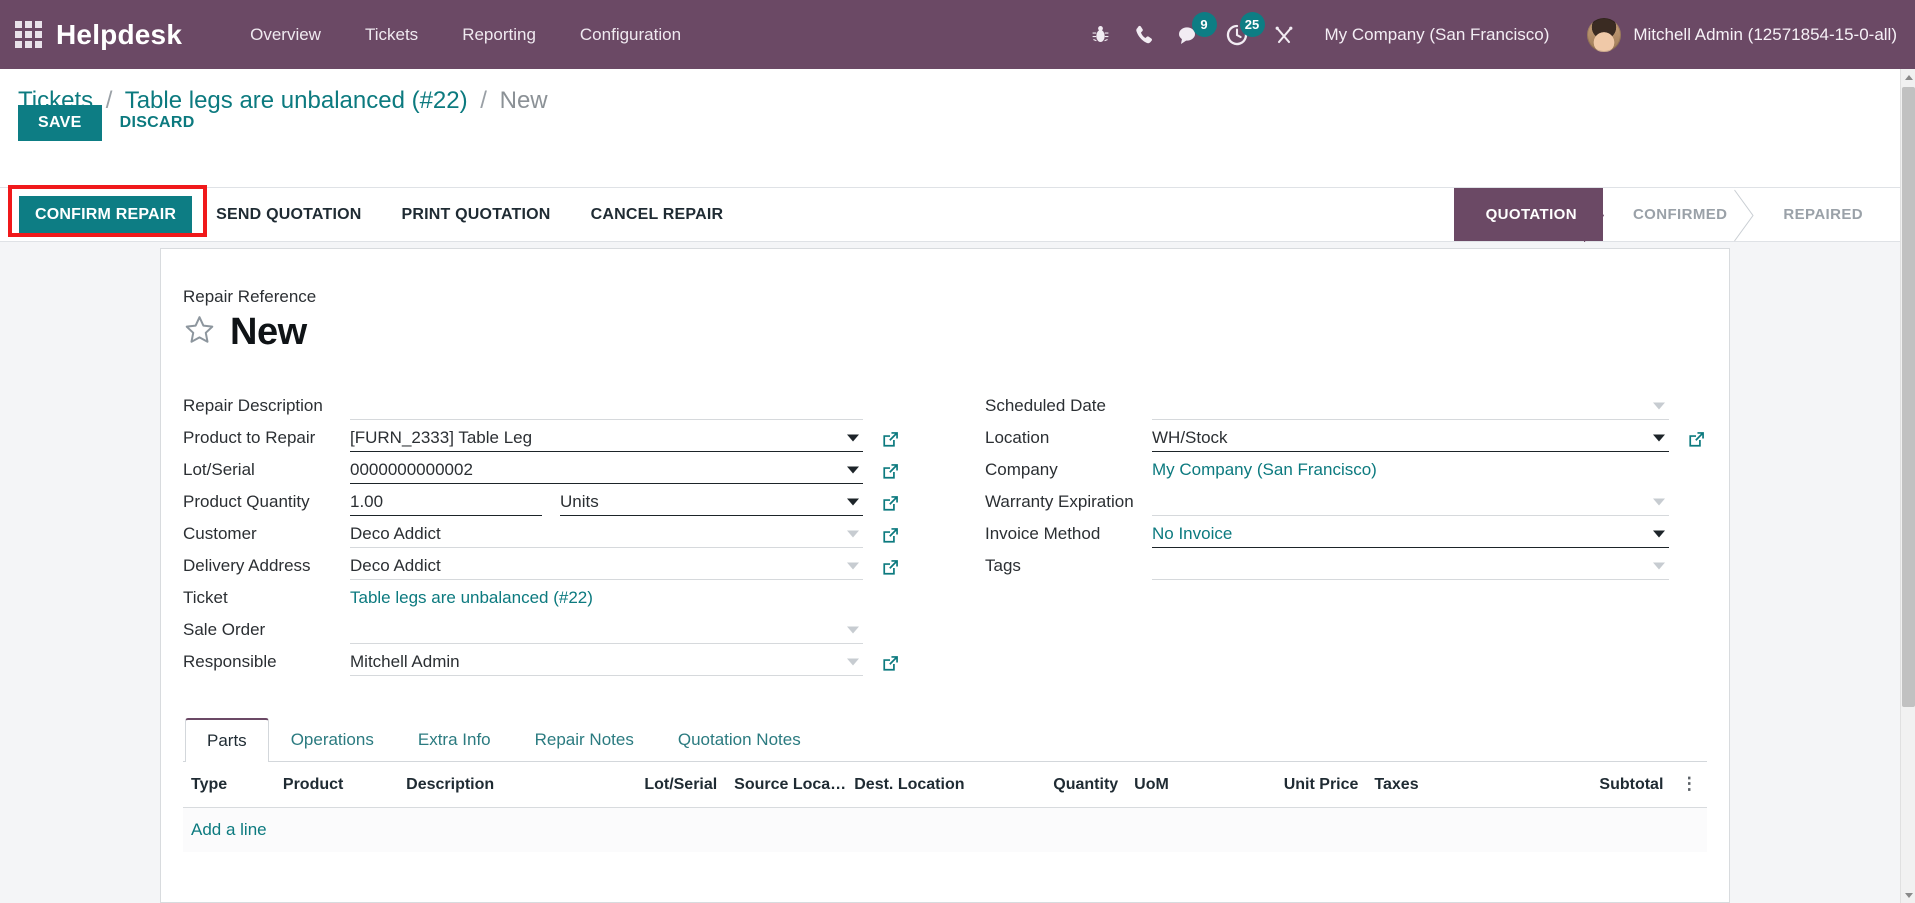 The image size is (1915, 903). I want to click on nav-menu-overview: Overview, so click(285, 34).